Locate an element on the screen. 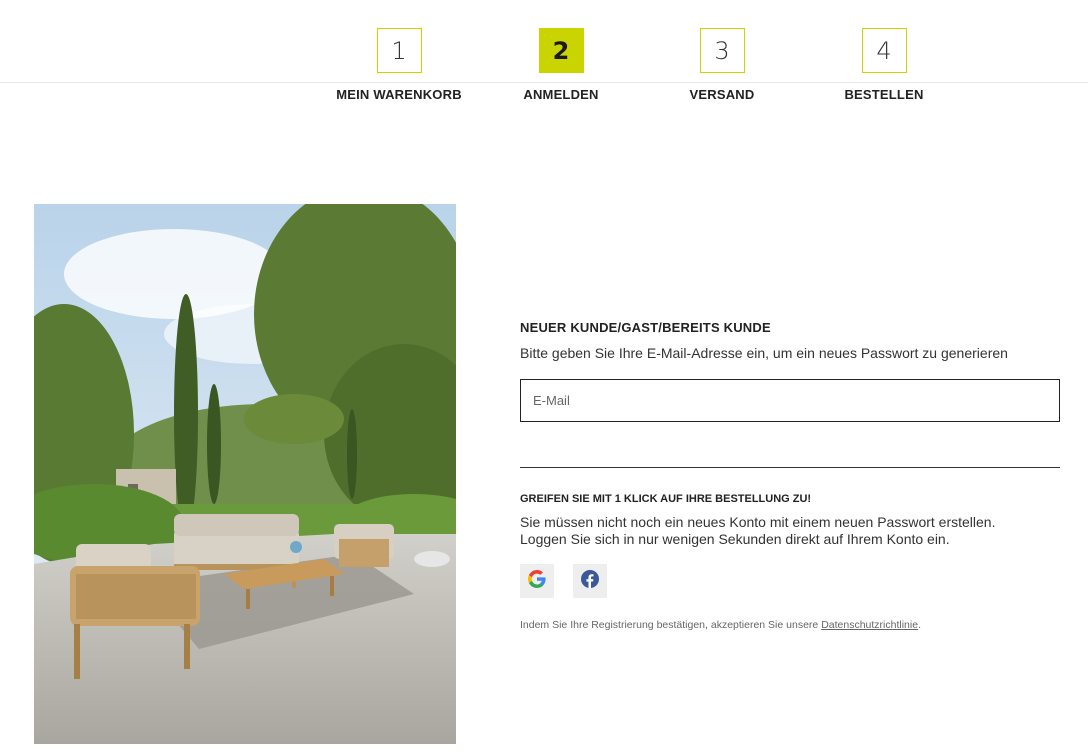  checkout-step-shipping: 3 VERSAND is located at coordinates (722, 65).